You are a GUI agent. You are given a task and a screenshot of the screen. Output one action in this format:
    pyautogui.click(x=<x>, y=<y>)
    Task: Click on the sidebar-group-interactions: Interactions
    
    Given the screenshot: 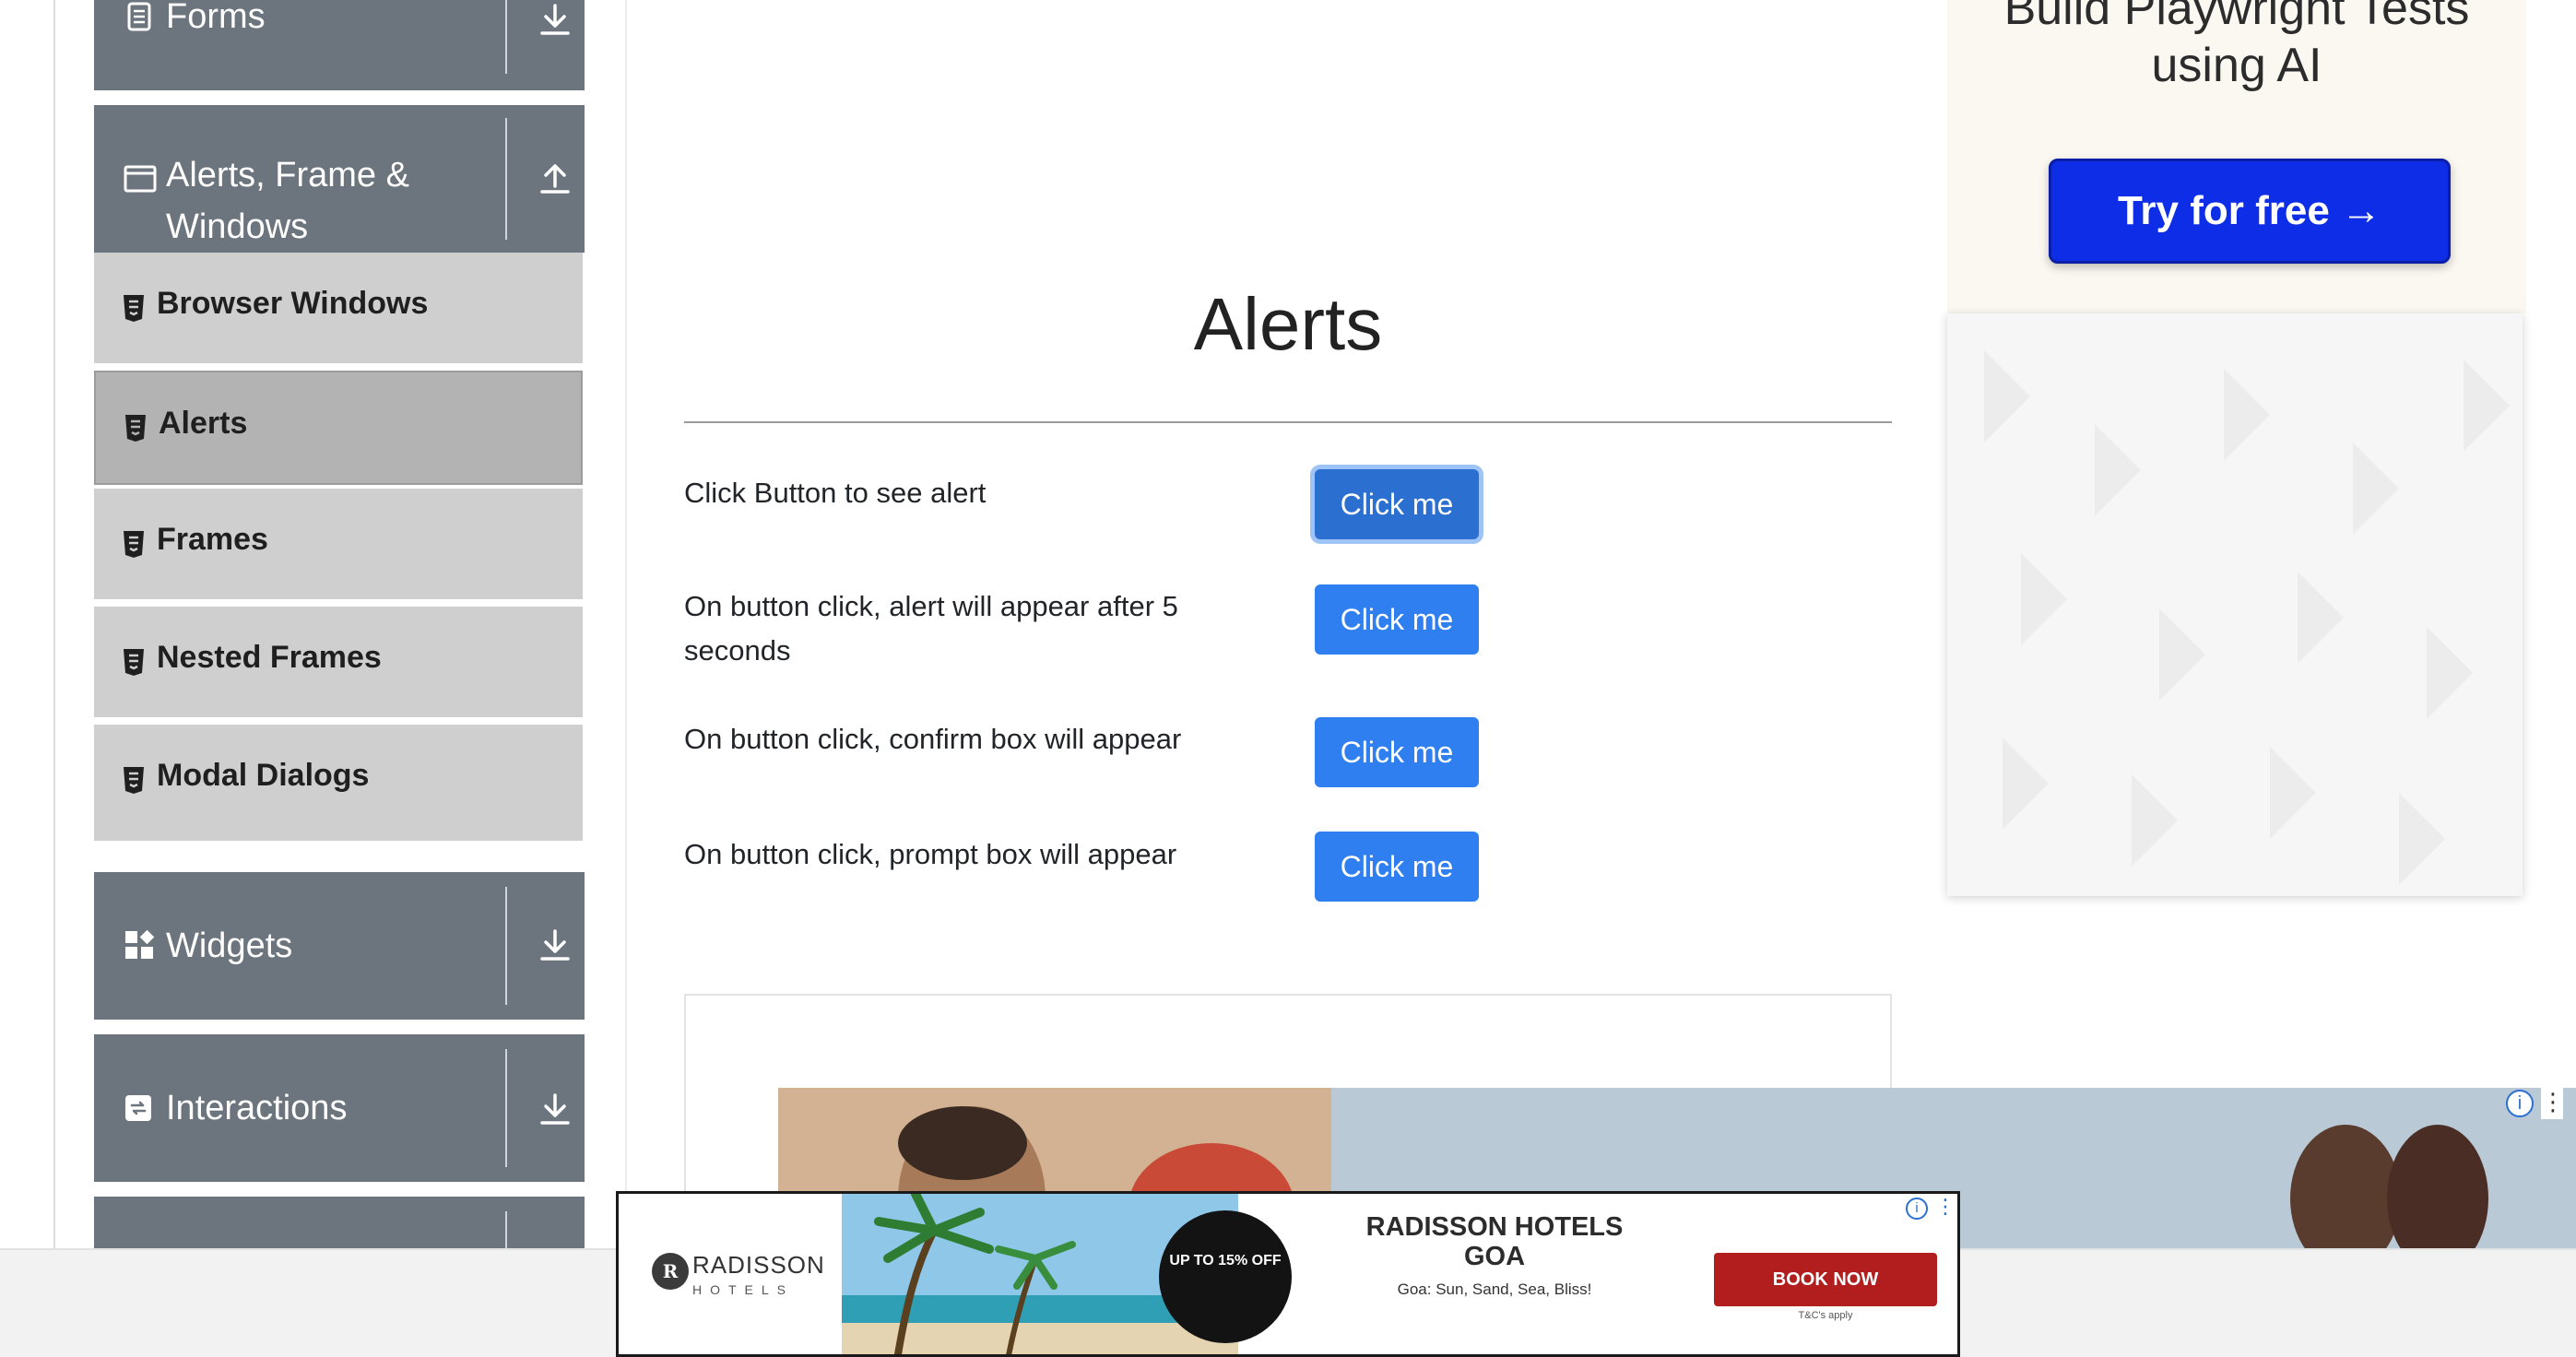 What is the action you would take?
    pyautogui.click(x=339, y=1108)
    